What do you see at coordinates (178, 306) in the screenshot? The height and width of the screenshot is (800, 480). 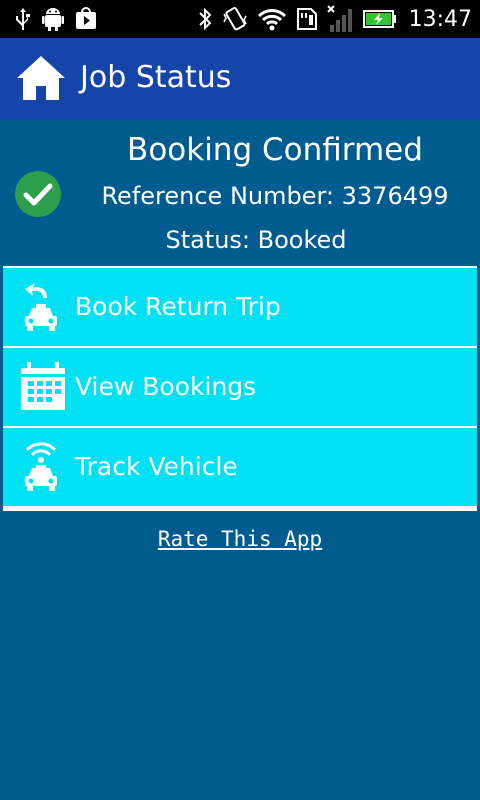 I see `menu-item-label: Book Return Trip` at bounding box center [178, 306].